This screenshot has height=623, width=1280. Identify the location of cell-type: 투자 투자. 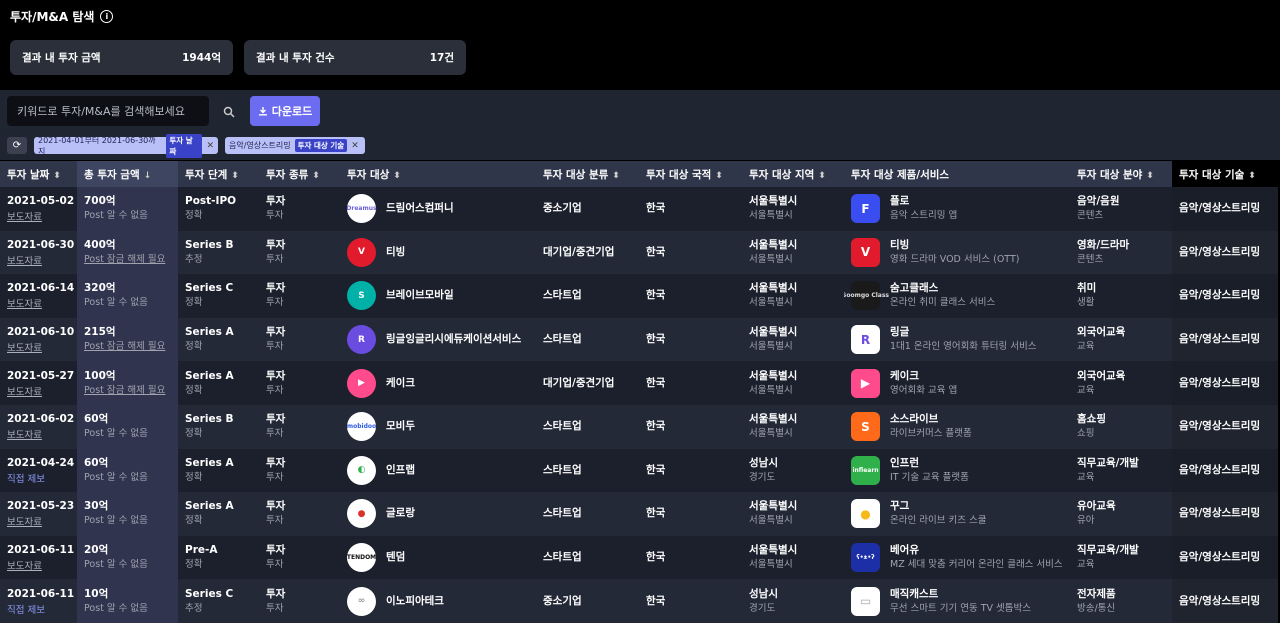
(299, 557).